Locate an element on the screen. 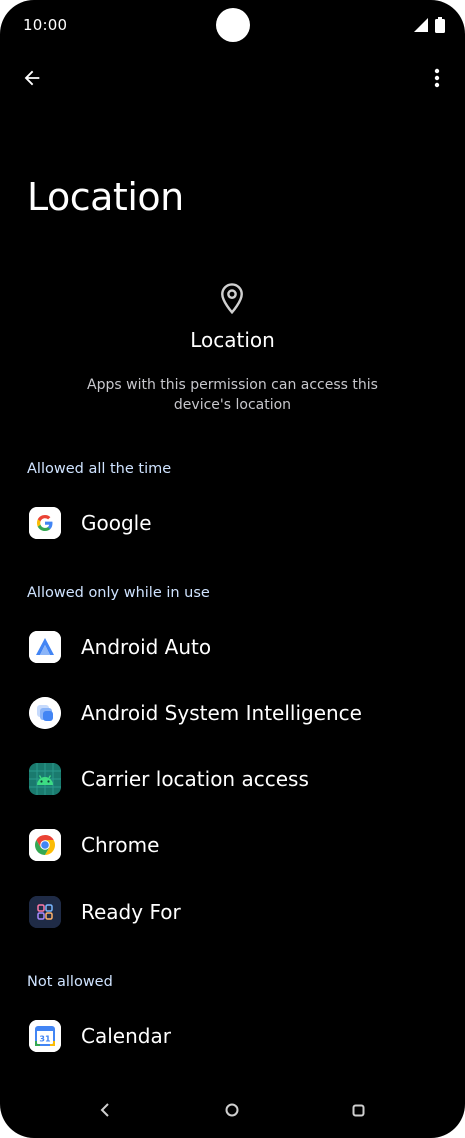  nav-back-button is located at coordinates (105, 1110).